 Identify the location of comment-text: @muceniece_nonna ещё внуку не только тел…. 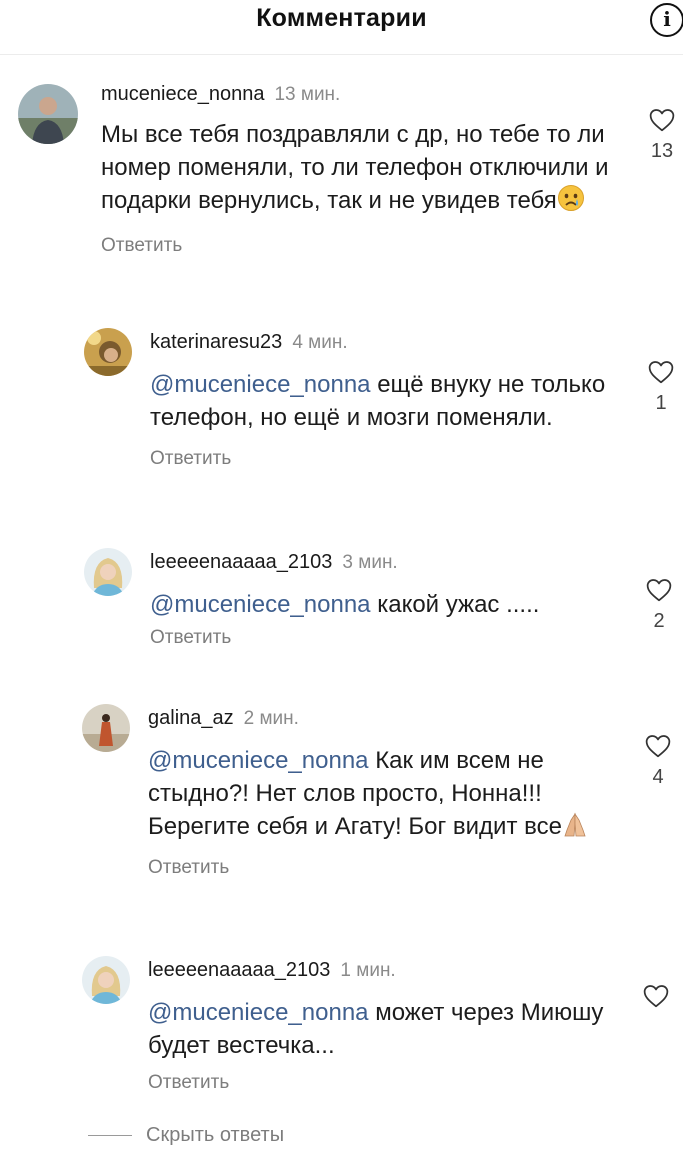
(385, 401).